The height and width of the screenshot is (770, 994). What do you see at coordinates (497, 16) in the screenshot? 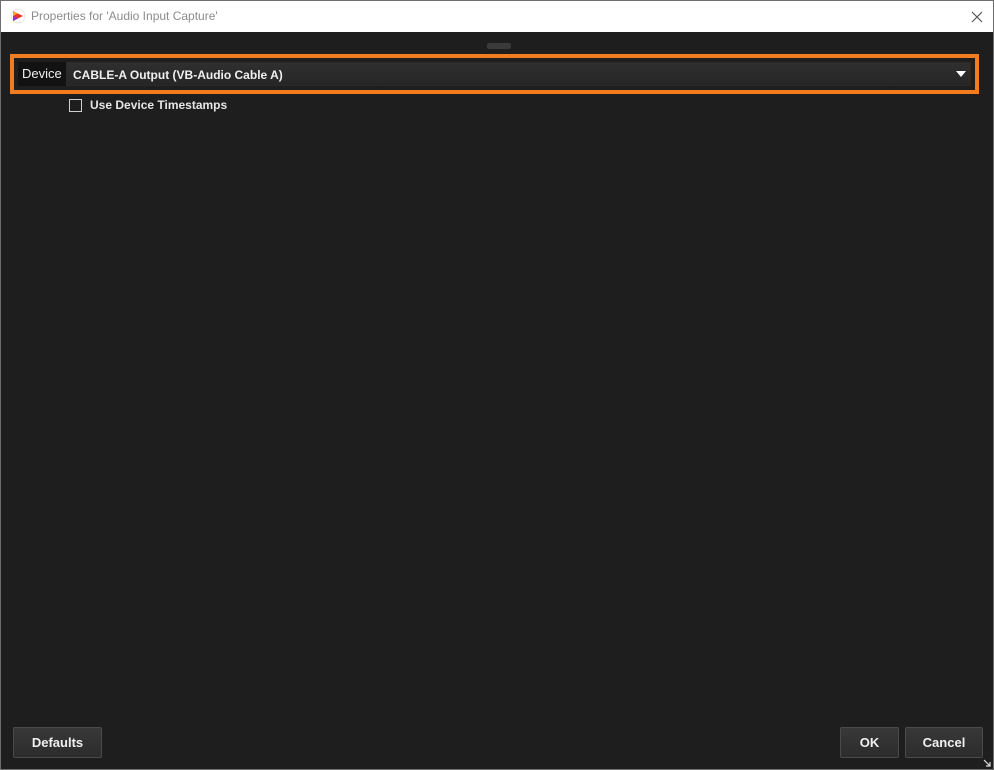
I see `title-bar: Properties for 'Audio Input Capture'` at bounding box center [497, 16].